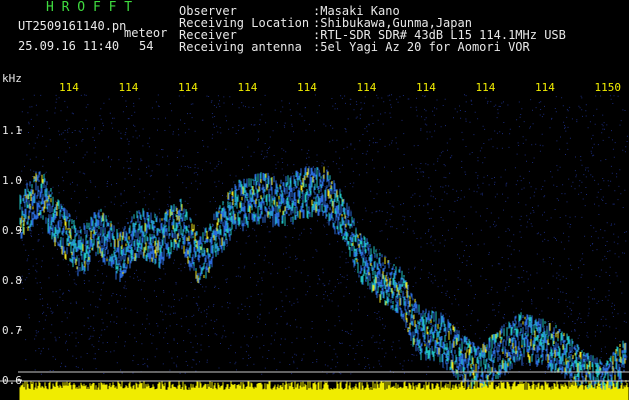 The image size is (629, 400). I want to click on datetime: 25.09.16 11:40, so click(69, 46).